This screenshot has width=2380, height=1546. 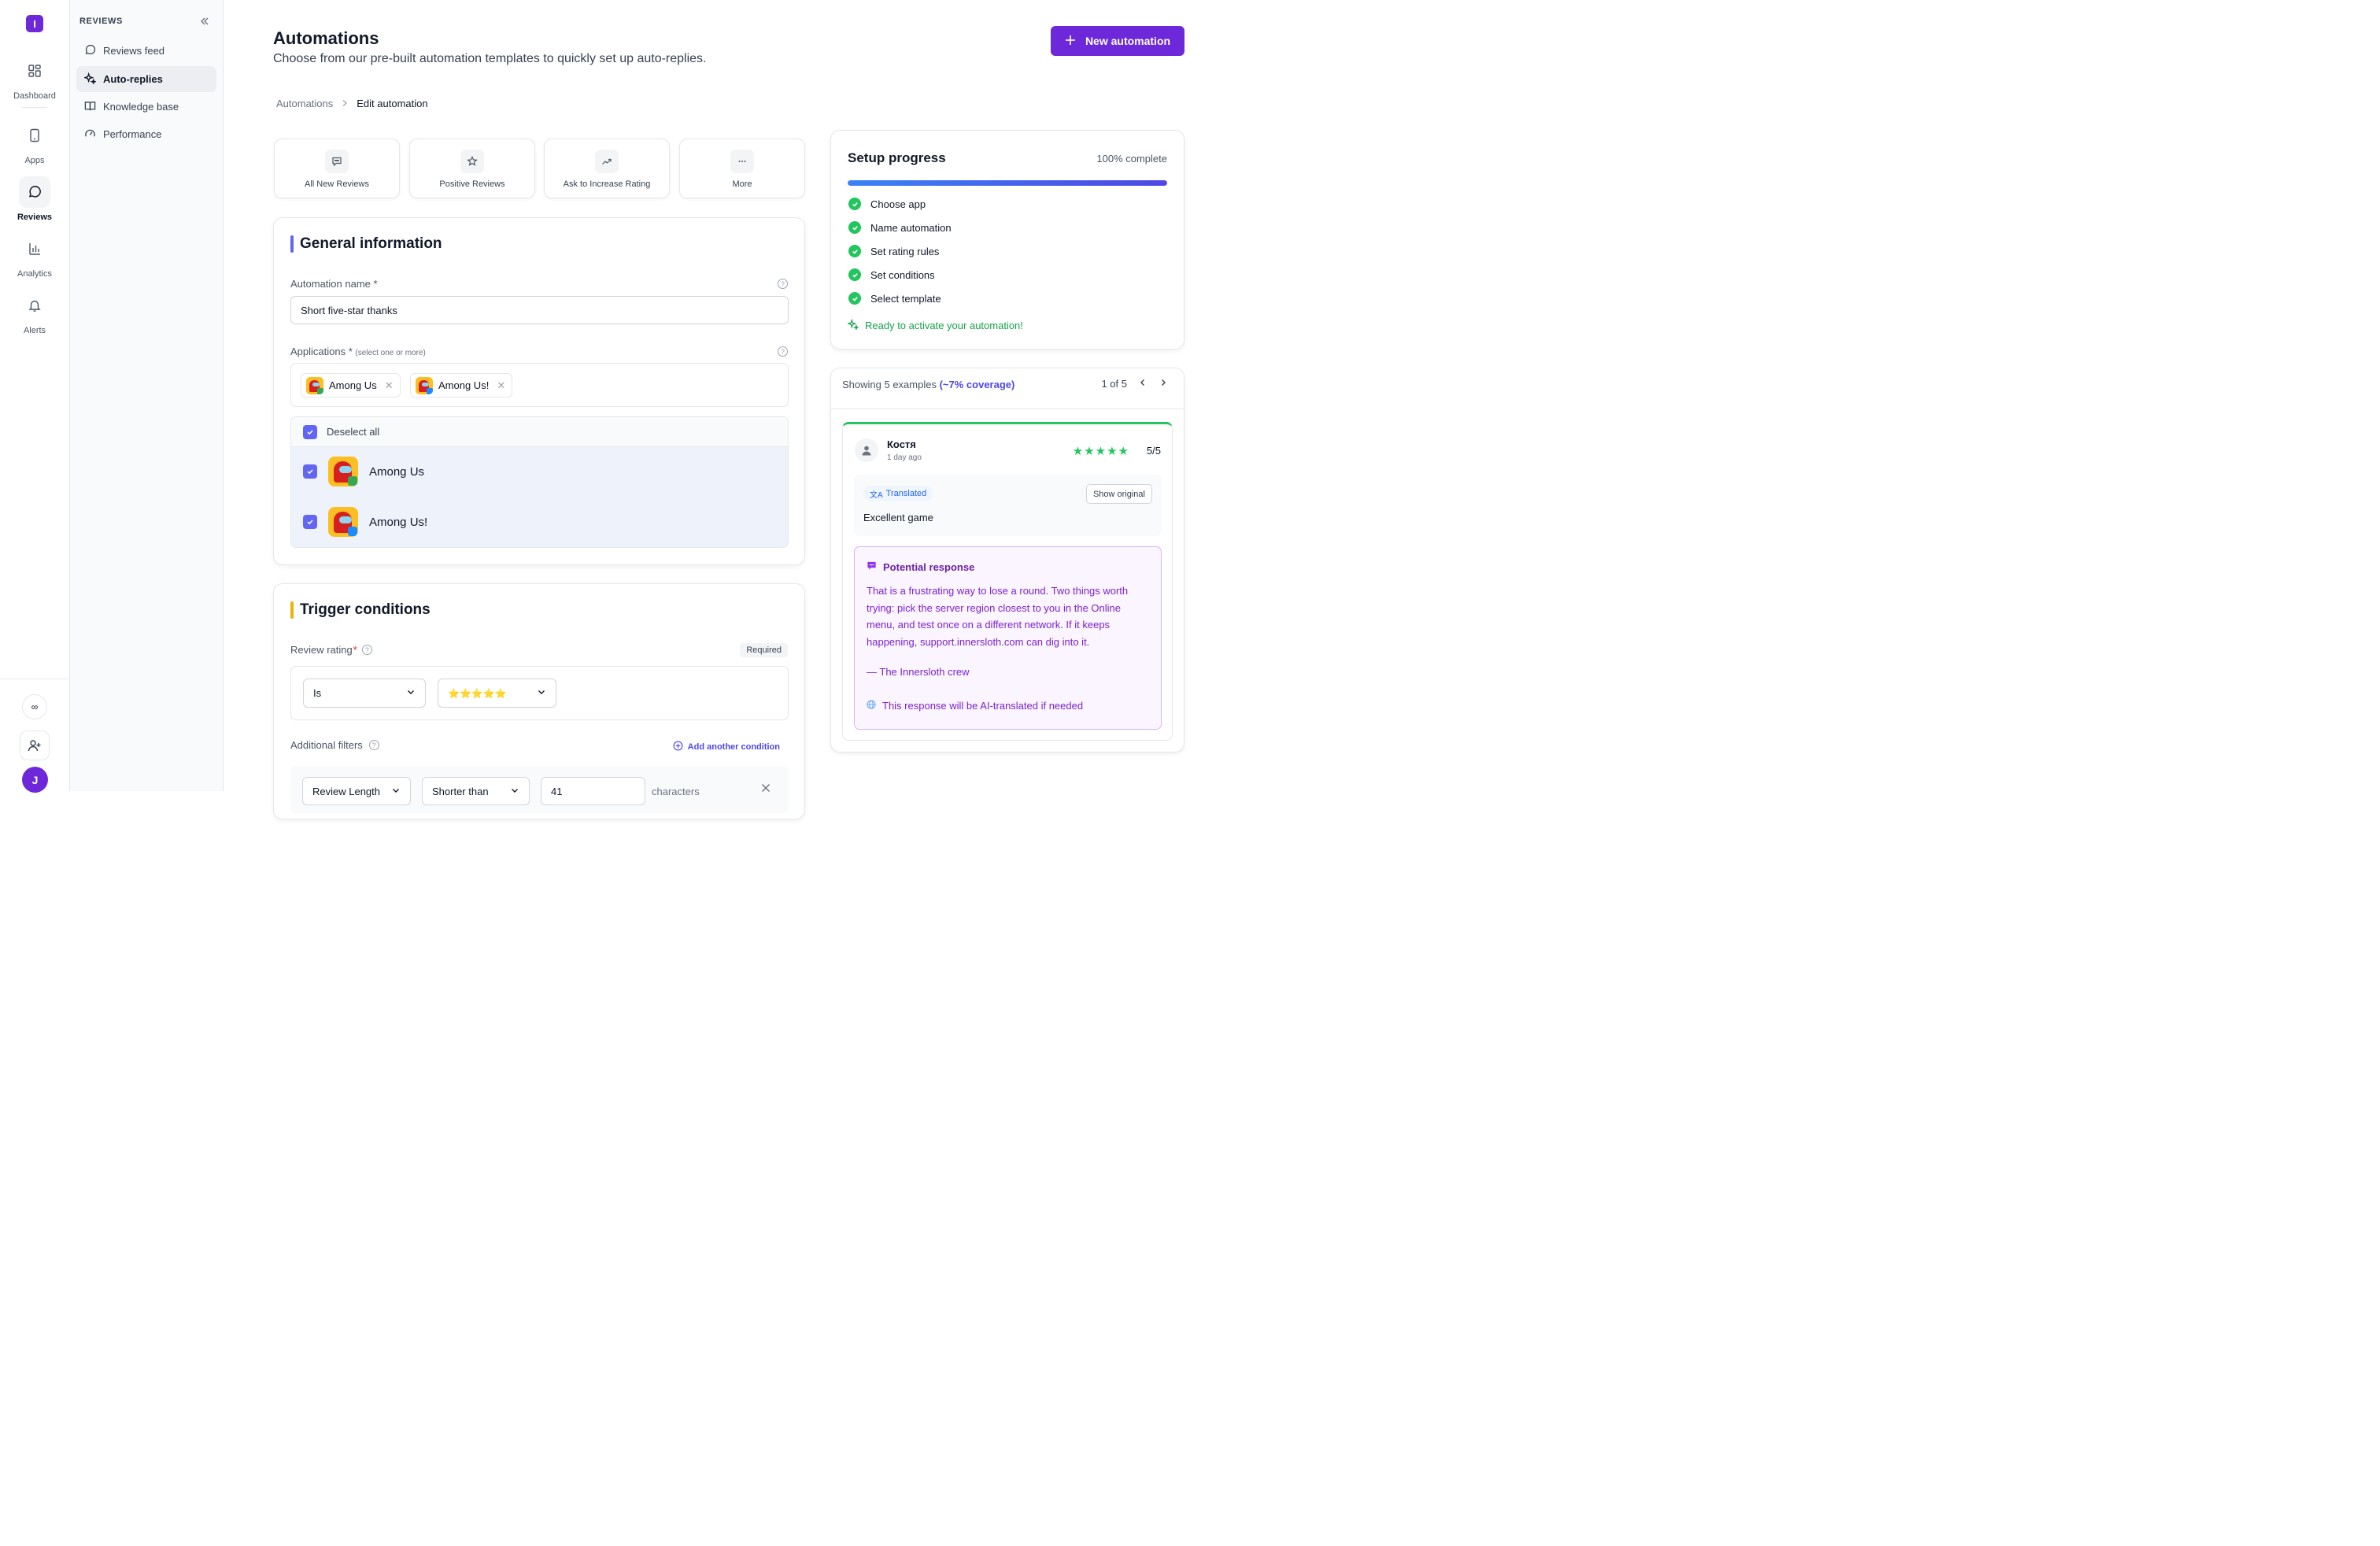 I want to click on setup-step: Set rating rules, so click(x=893, y=251).